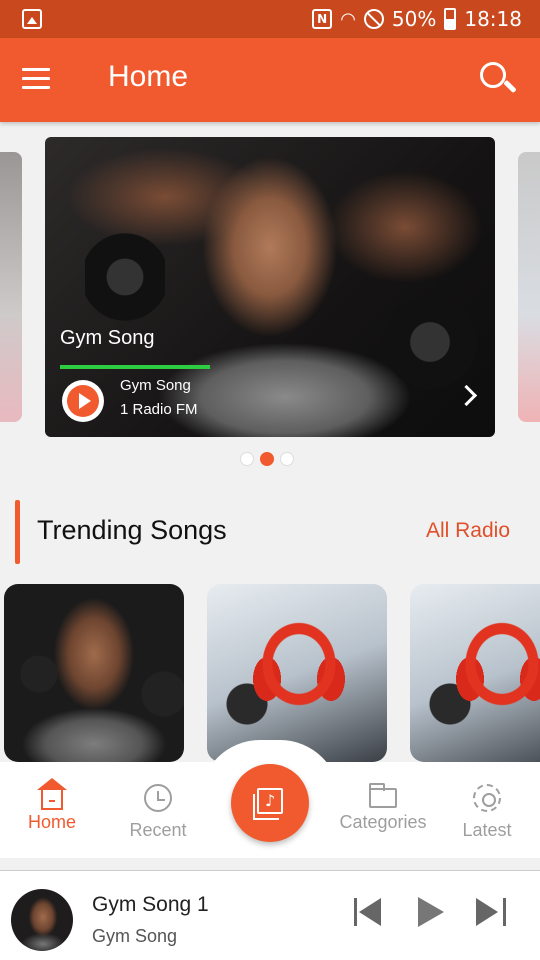 The width and height of the screenshot is (540, 960). Describe the element at coordinates (491, 912) in the screenshot. I see `skip-next-icon` at that location.